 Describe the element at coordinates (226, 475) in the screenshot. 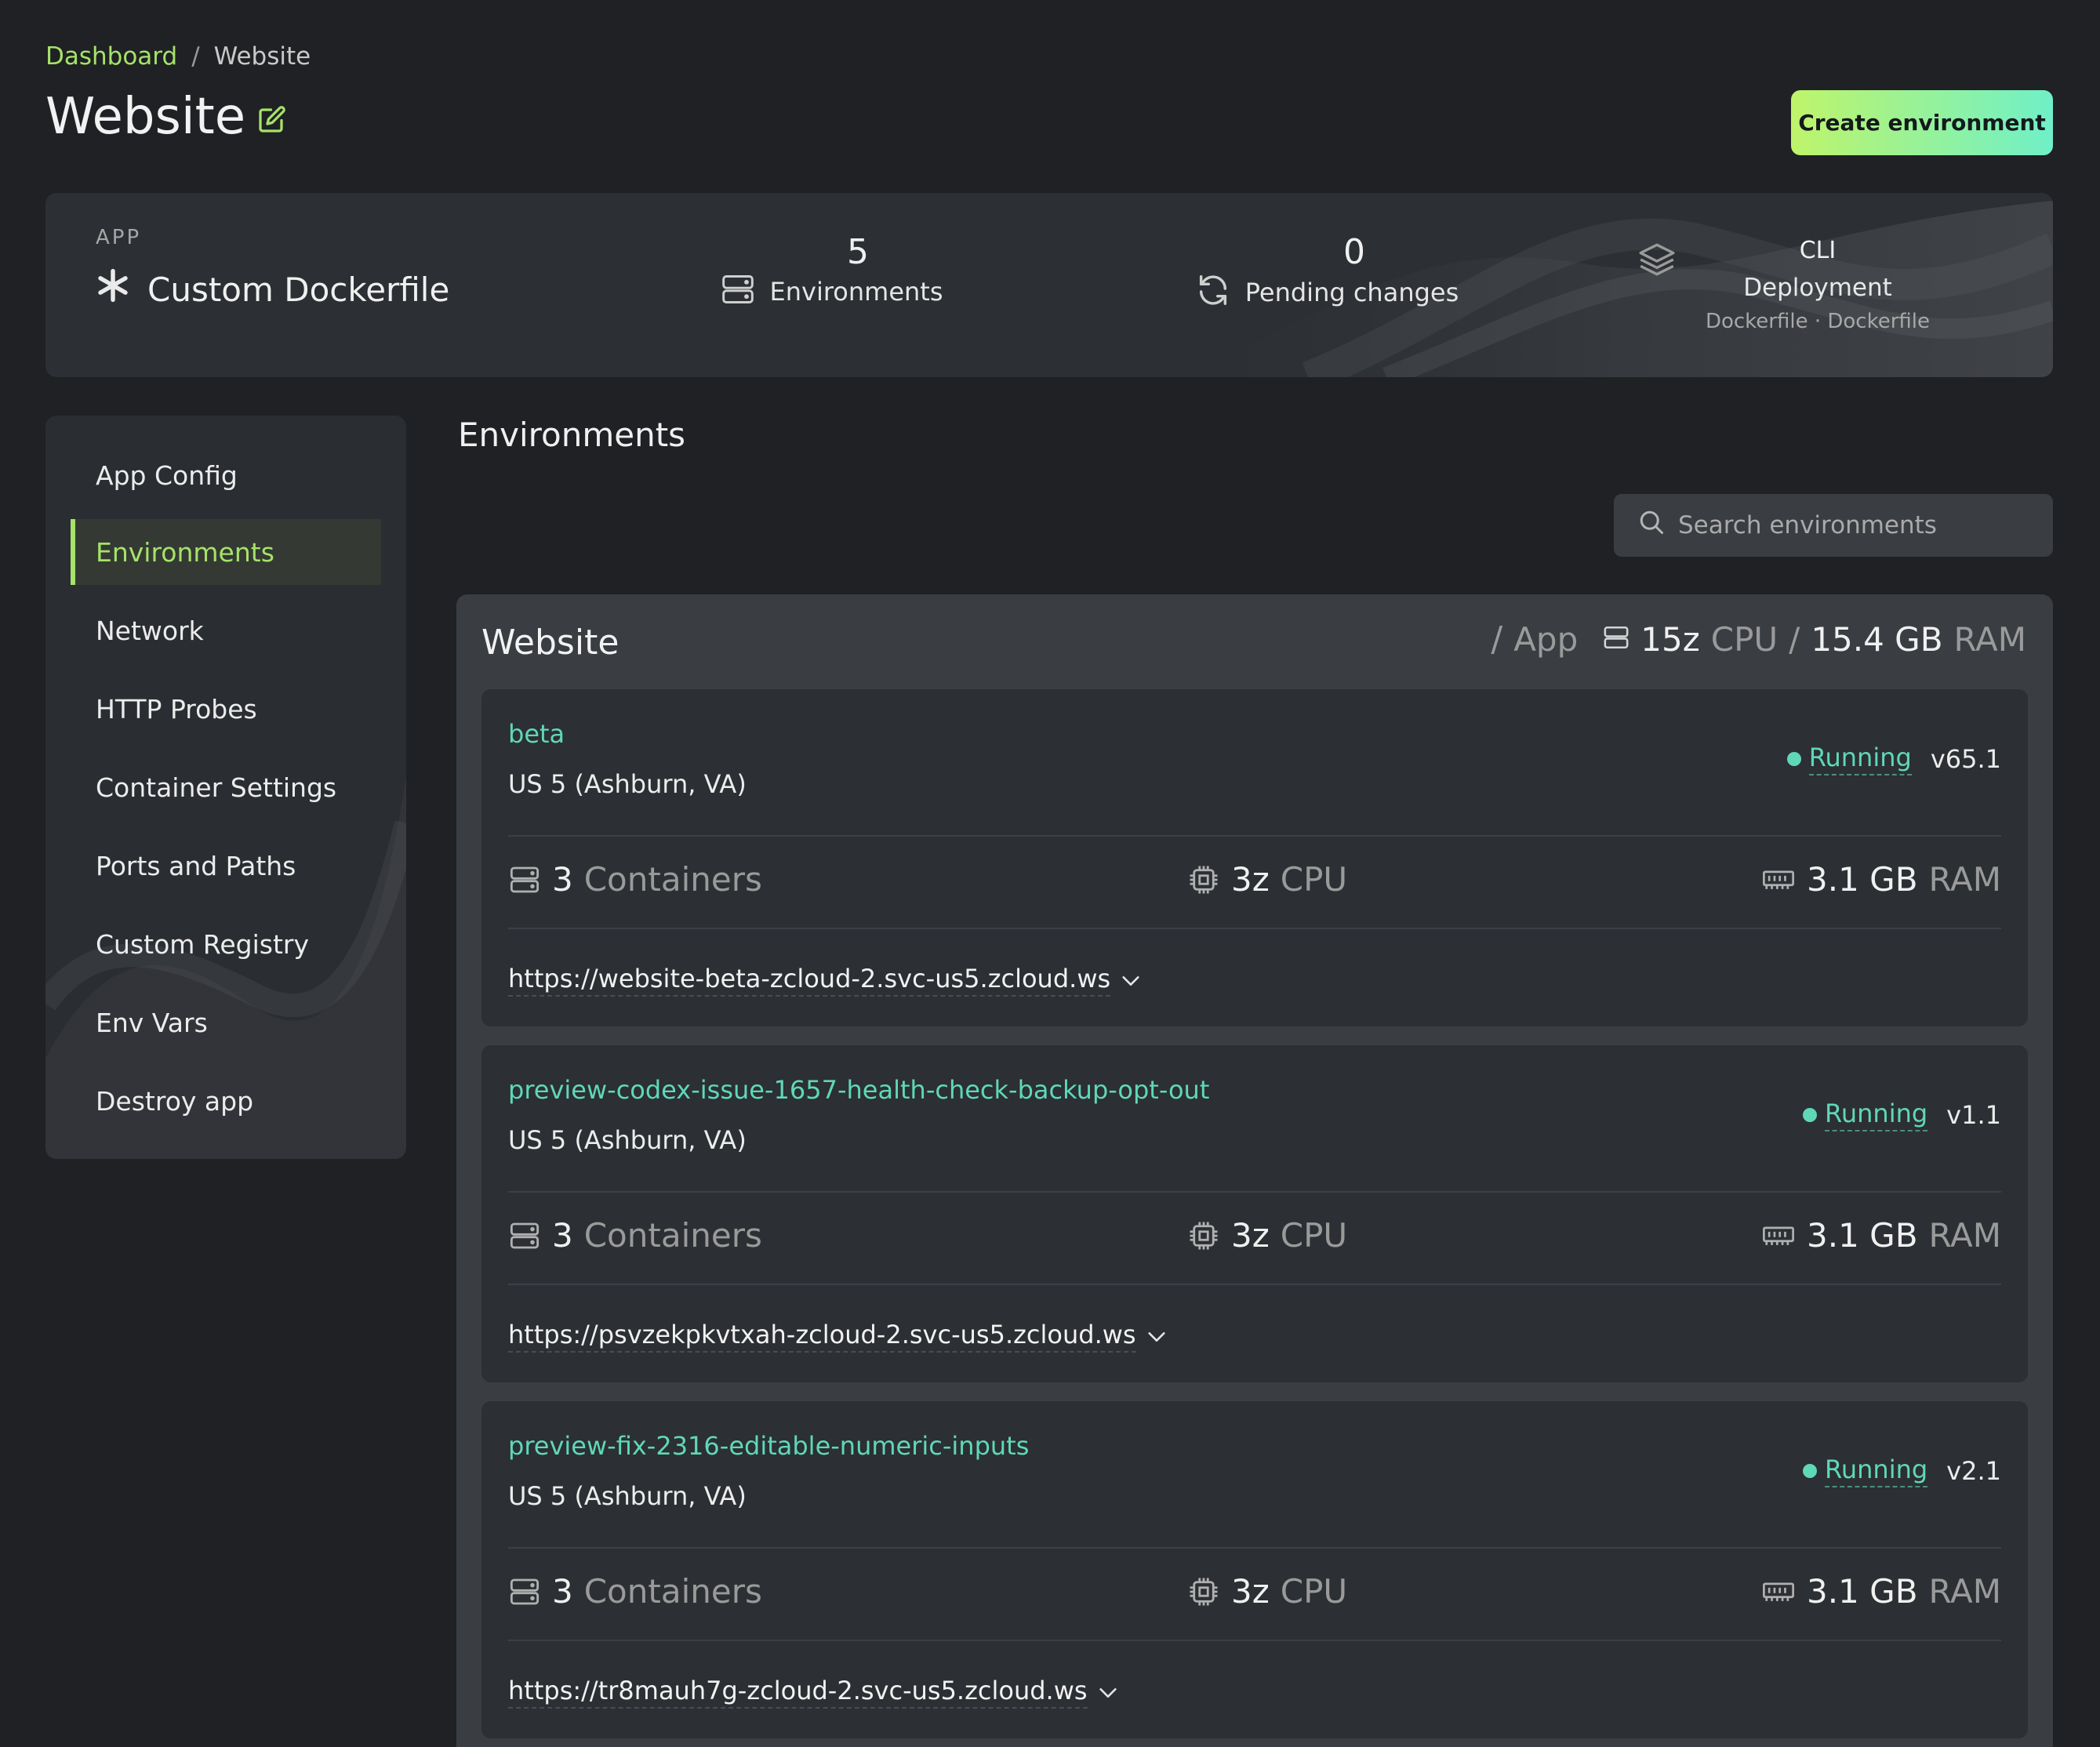

I see `sidebar-item-app-config: App Config` at that location.